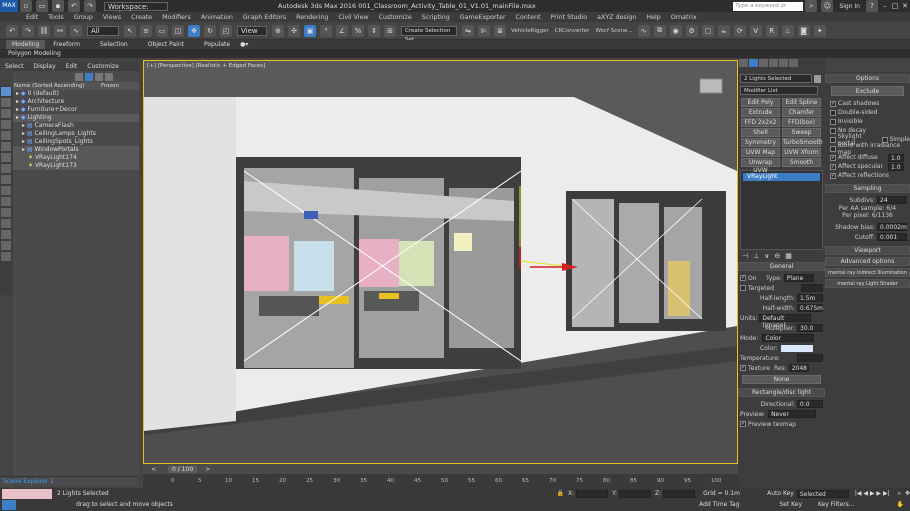  I want to click on save-file-icon: ▪, so click(58, 6).